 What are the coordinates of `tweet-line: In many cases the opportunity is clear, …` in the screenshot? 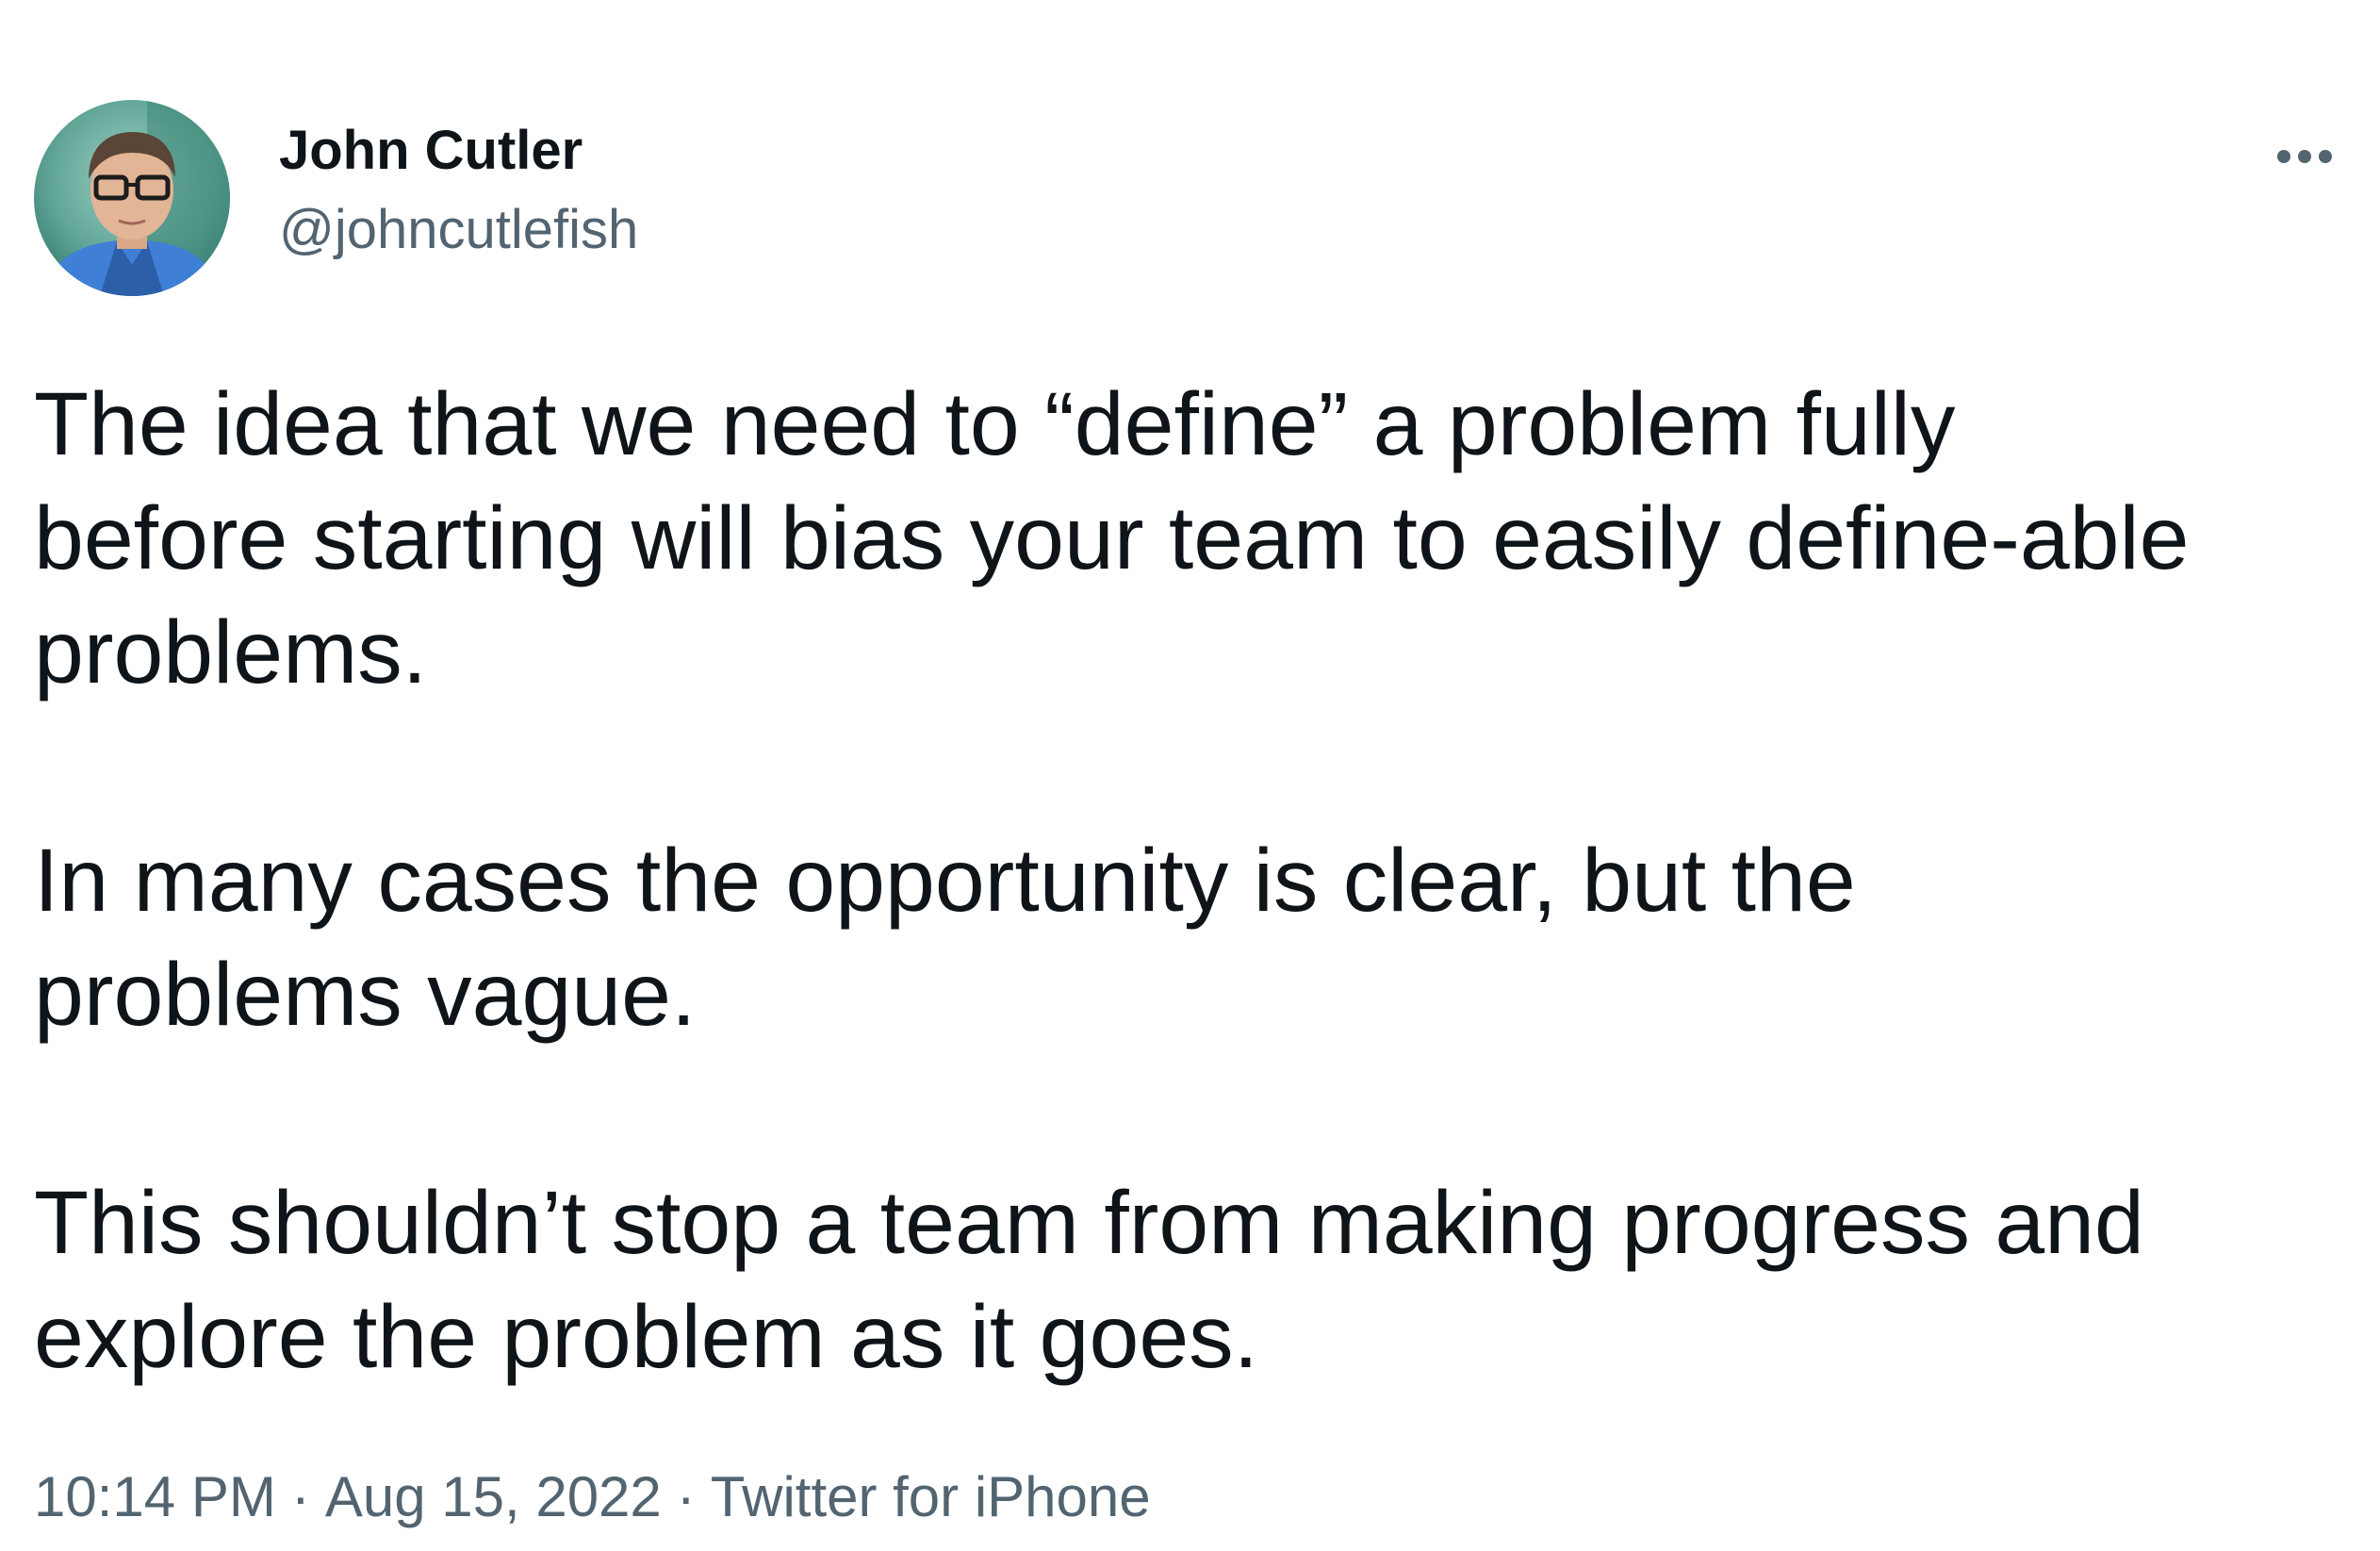 It's located at (945, 881).